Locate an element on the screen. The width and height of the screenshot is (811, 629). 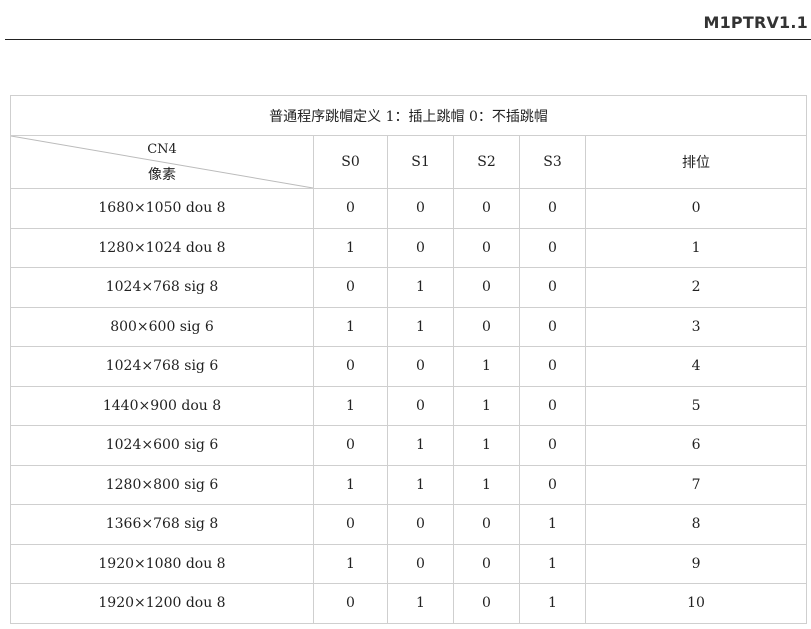
column-header-s0: S0 is located at coordinates (350, 162).